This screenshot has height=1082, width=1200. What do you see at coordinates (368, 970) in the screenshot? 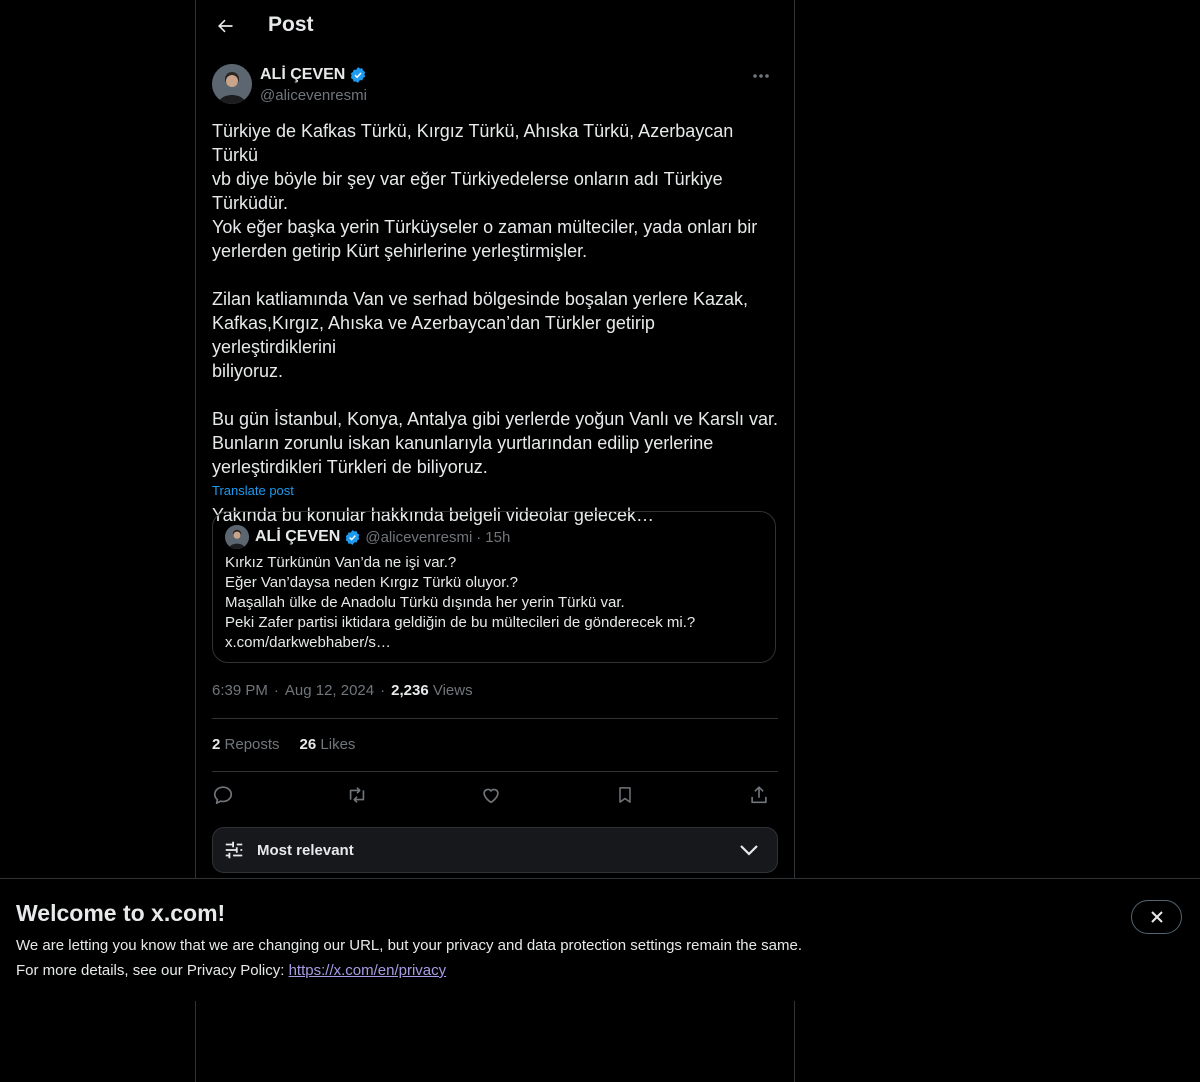
I see `privacy-policy-link: https://x.com/en/privacy` at bounding box center [368, 970].